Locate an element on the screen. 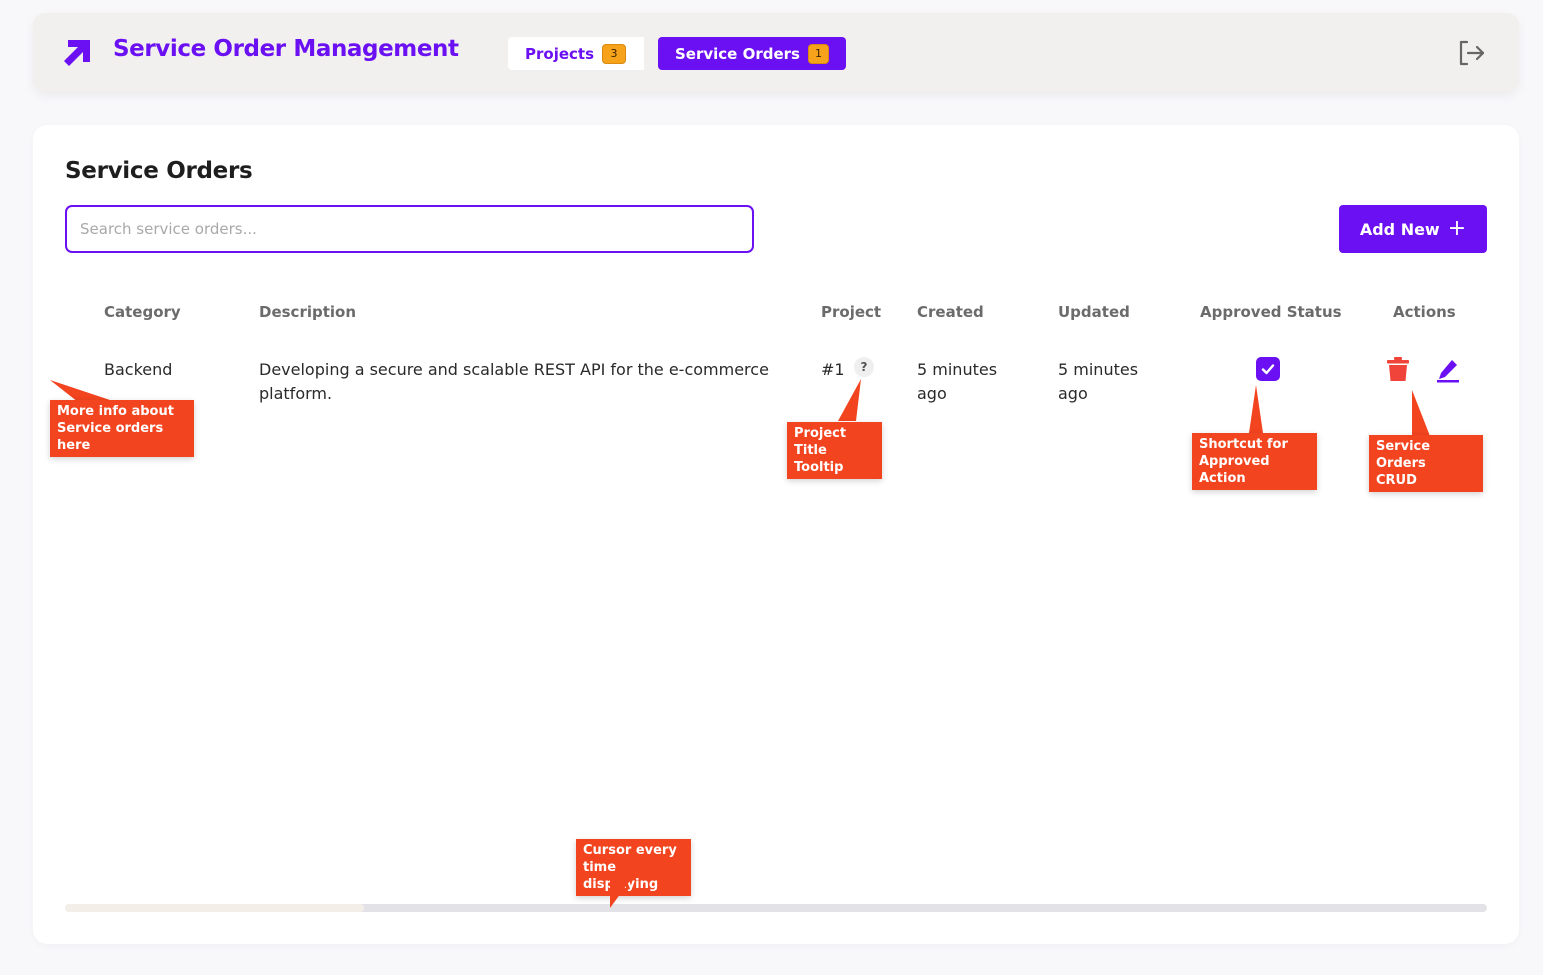  plus-icon: + is located at coordinates (1457, 228).